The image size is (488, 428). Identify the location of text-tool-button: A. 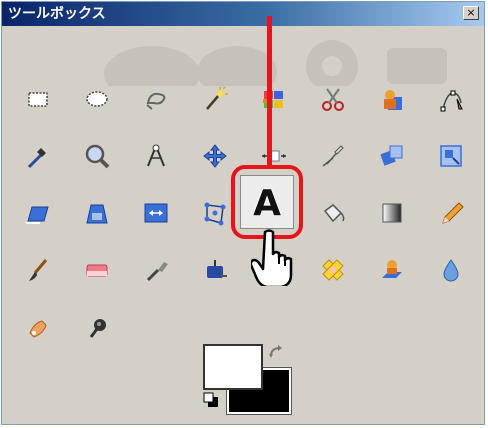
(267, 202).